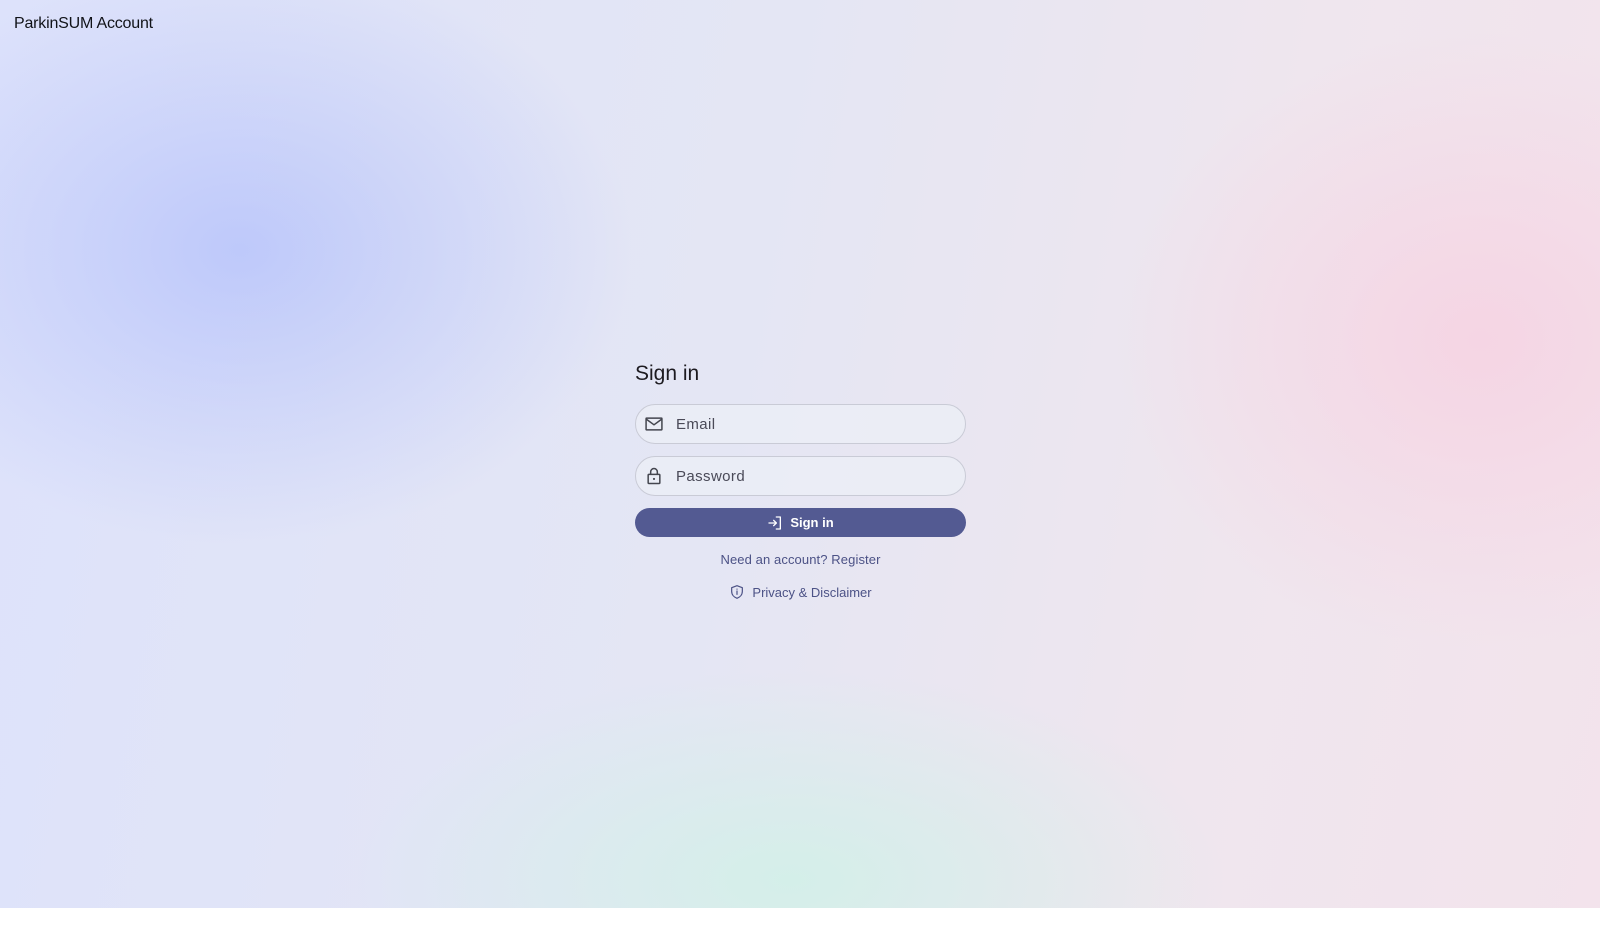 The width and height of the screenshot is (1600, 927). Describe the element at coordinates (812, 592) in the screenshot. I see `privacy-link-label: Privacy & Disclaimer` at that location.